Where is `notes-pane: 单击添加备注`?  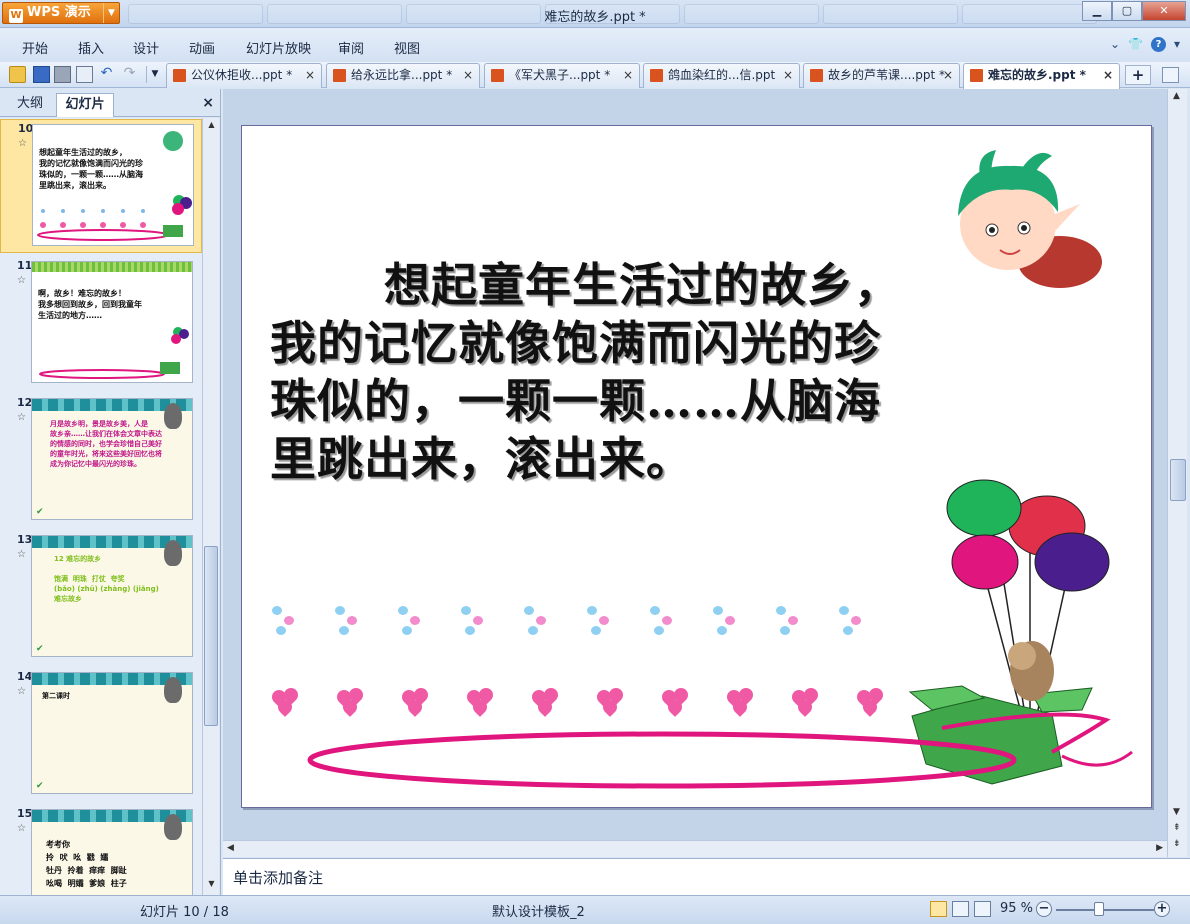 notes-pane: 单击添加备注 is located at coordinates (706, 876).